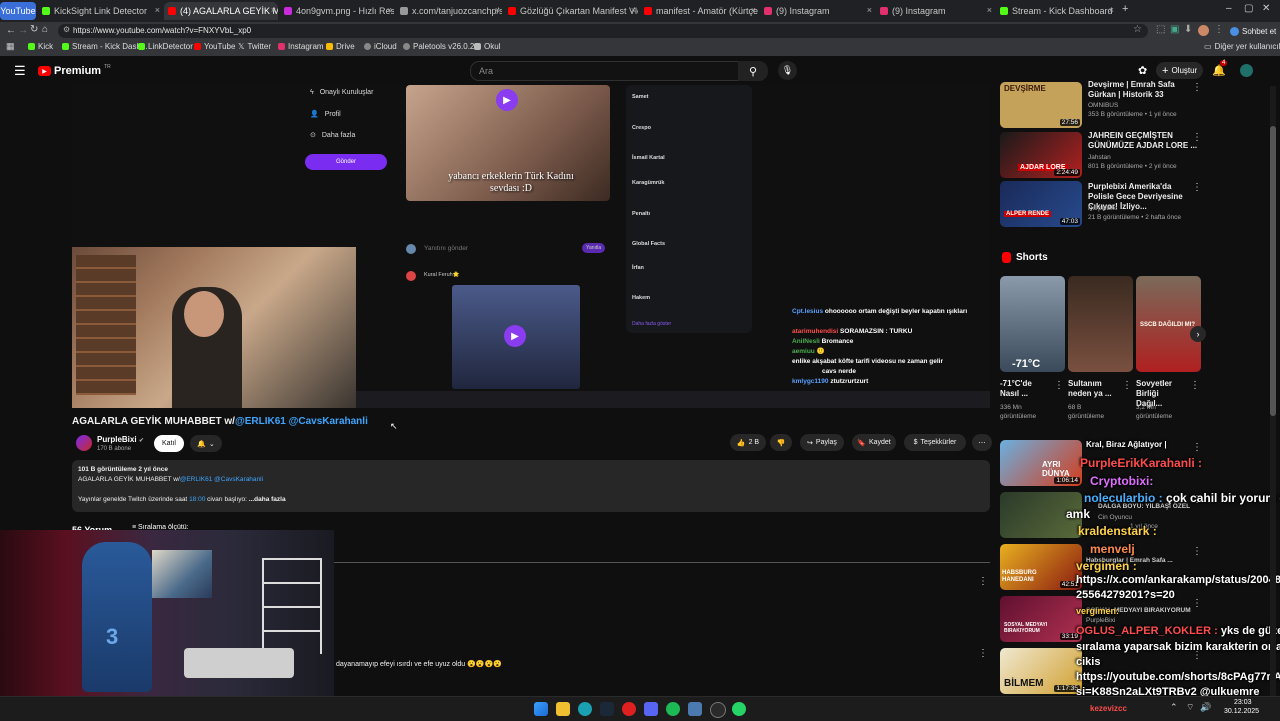 This screenshot has height=721, width=1280. I want to click on voice-search-button: 🎙, so click(787, 70).